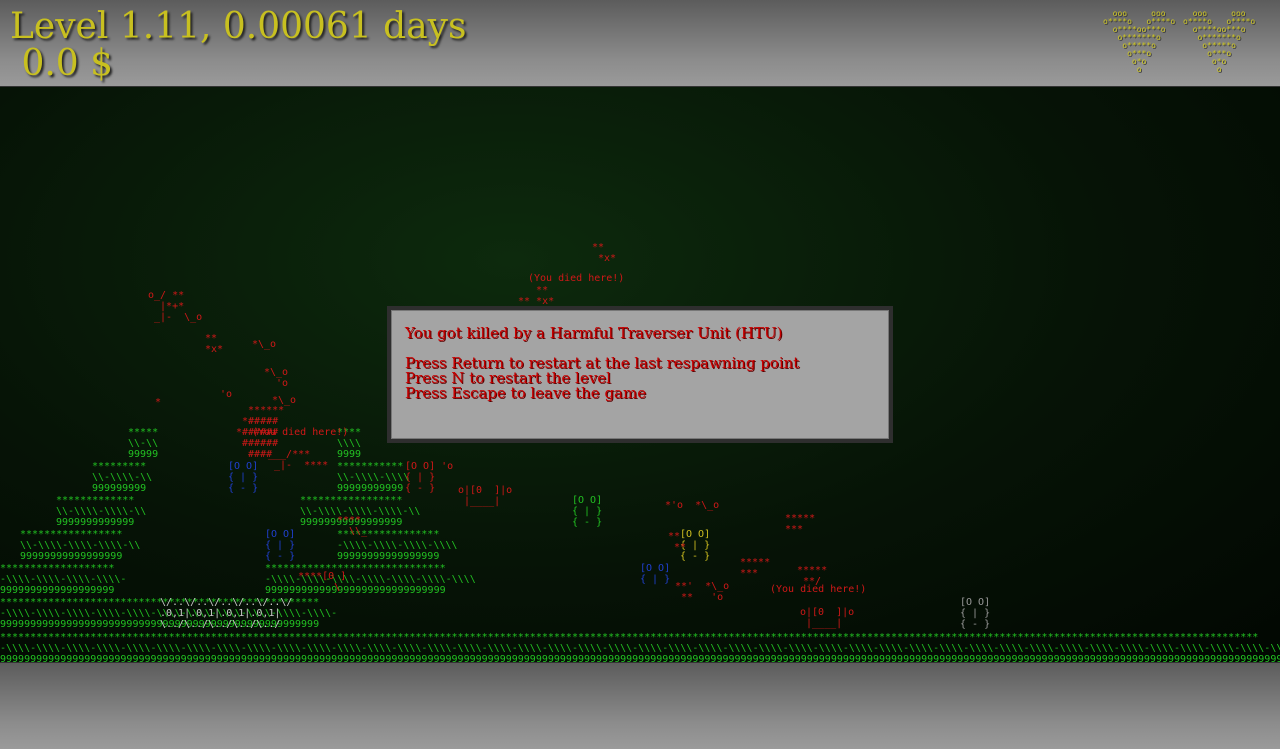 The image size is (1280, 749). What do you see at coordinates (692, 505) in the screenshot?
I see `red-debris: *'o *\_o` at bounding box center [692, 505].